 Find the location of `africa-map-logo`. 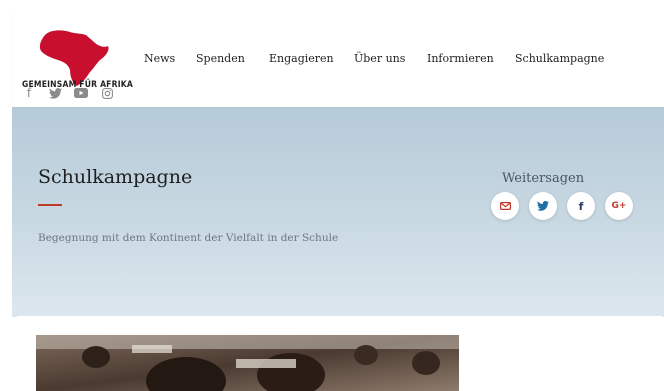

africa-map-logo is located at coordinates (74, 58).